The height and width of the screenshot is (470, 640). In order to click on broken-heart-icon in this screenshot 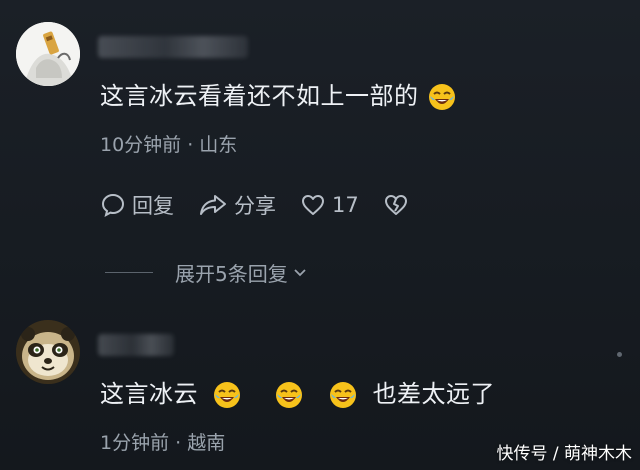, I will do `click(395, 205)`.